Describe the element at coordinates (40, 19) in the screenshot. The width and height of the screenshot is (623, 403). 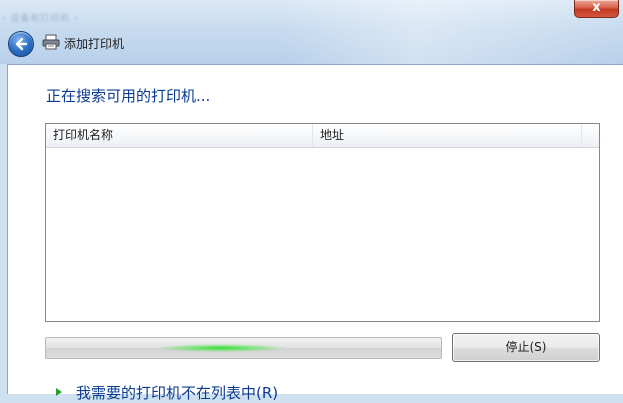
I see `background-window-title: ‹ 设备和打印机 ›` at that location.